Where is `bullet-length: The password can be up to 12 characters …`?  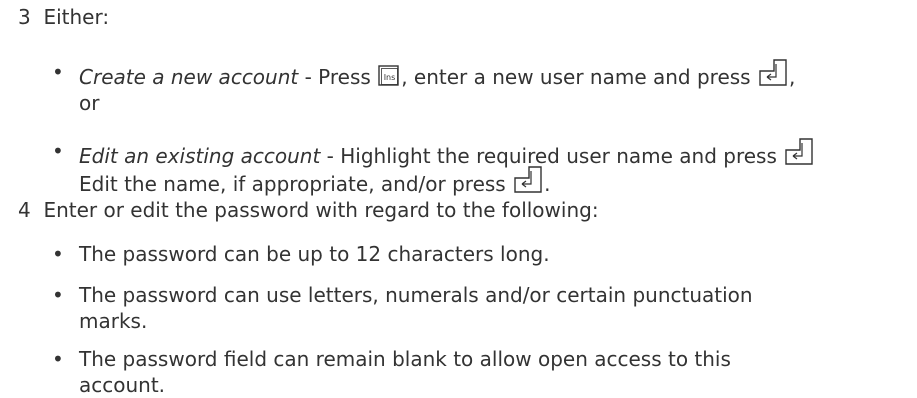
bullet-length: The password can be up to 12 characters … is located at coordinates (314, 254).